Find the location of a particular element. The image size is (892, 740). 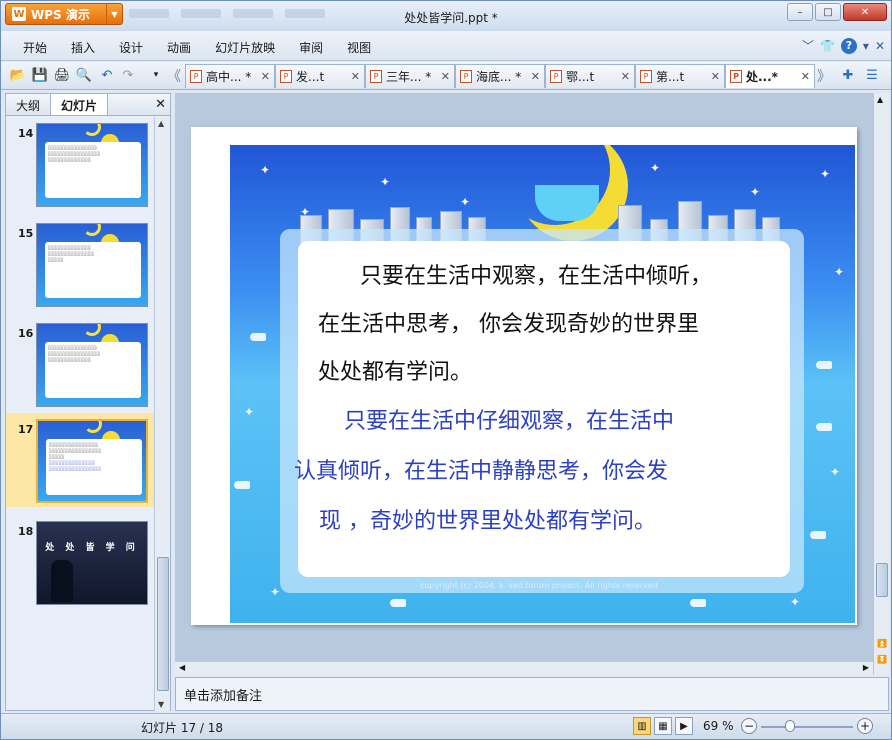

doc-tab-label: 三年... * is located at coordinates (409, 77).